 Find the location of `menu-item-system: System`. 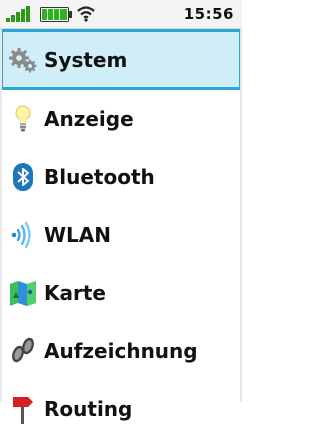

menu-item-system: System is located at coordinates (121, 59).